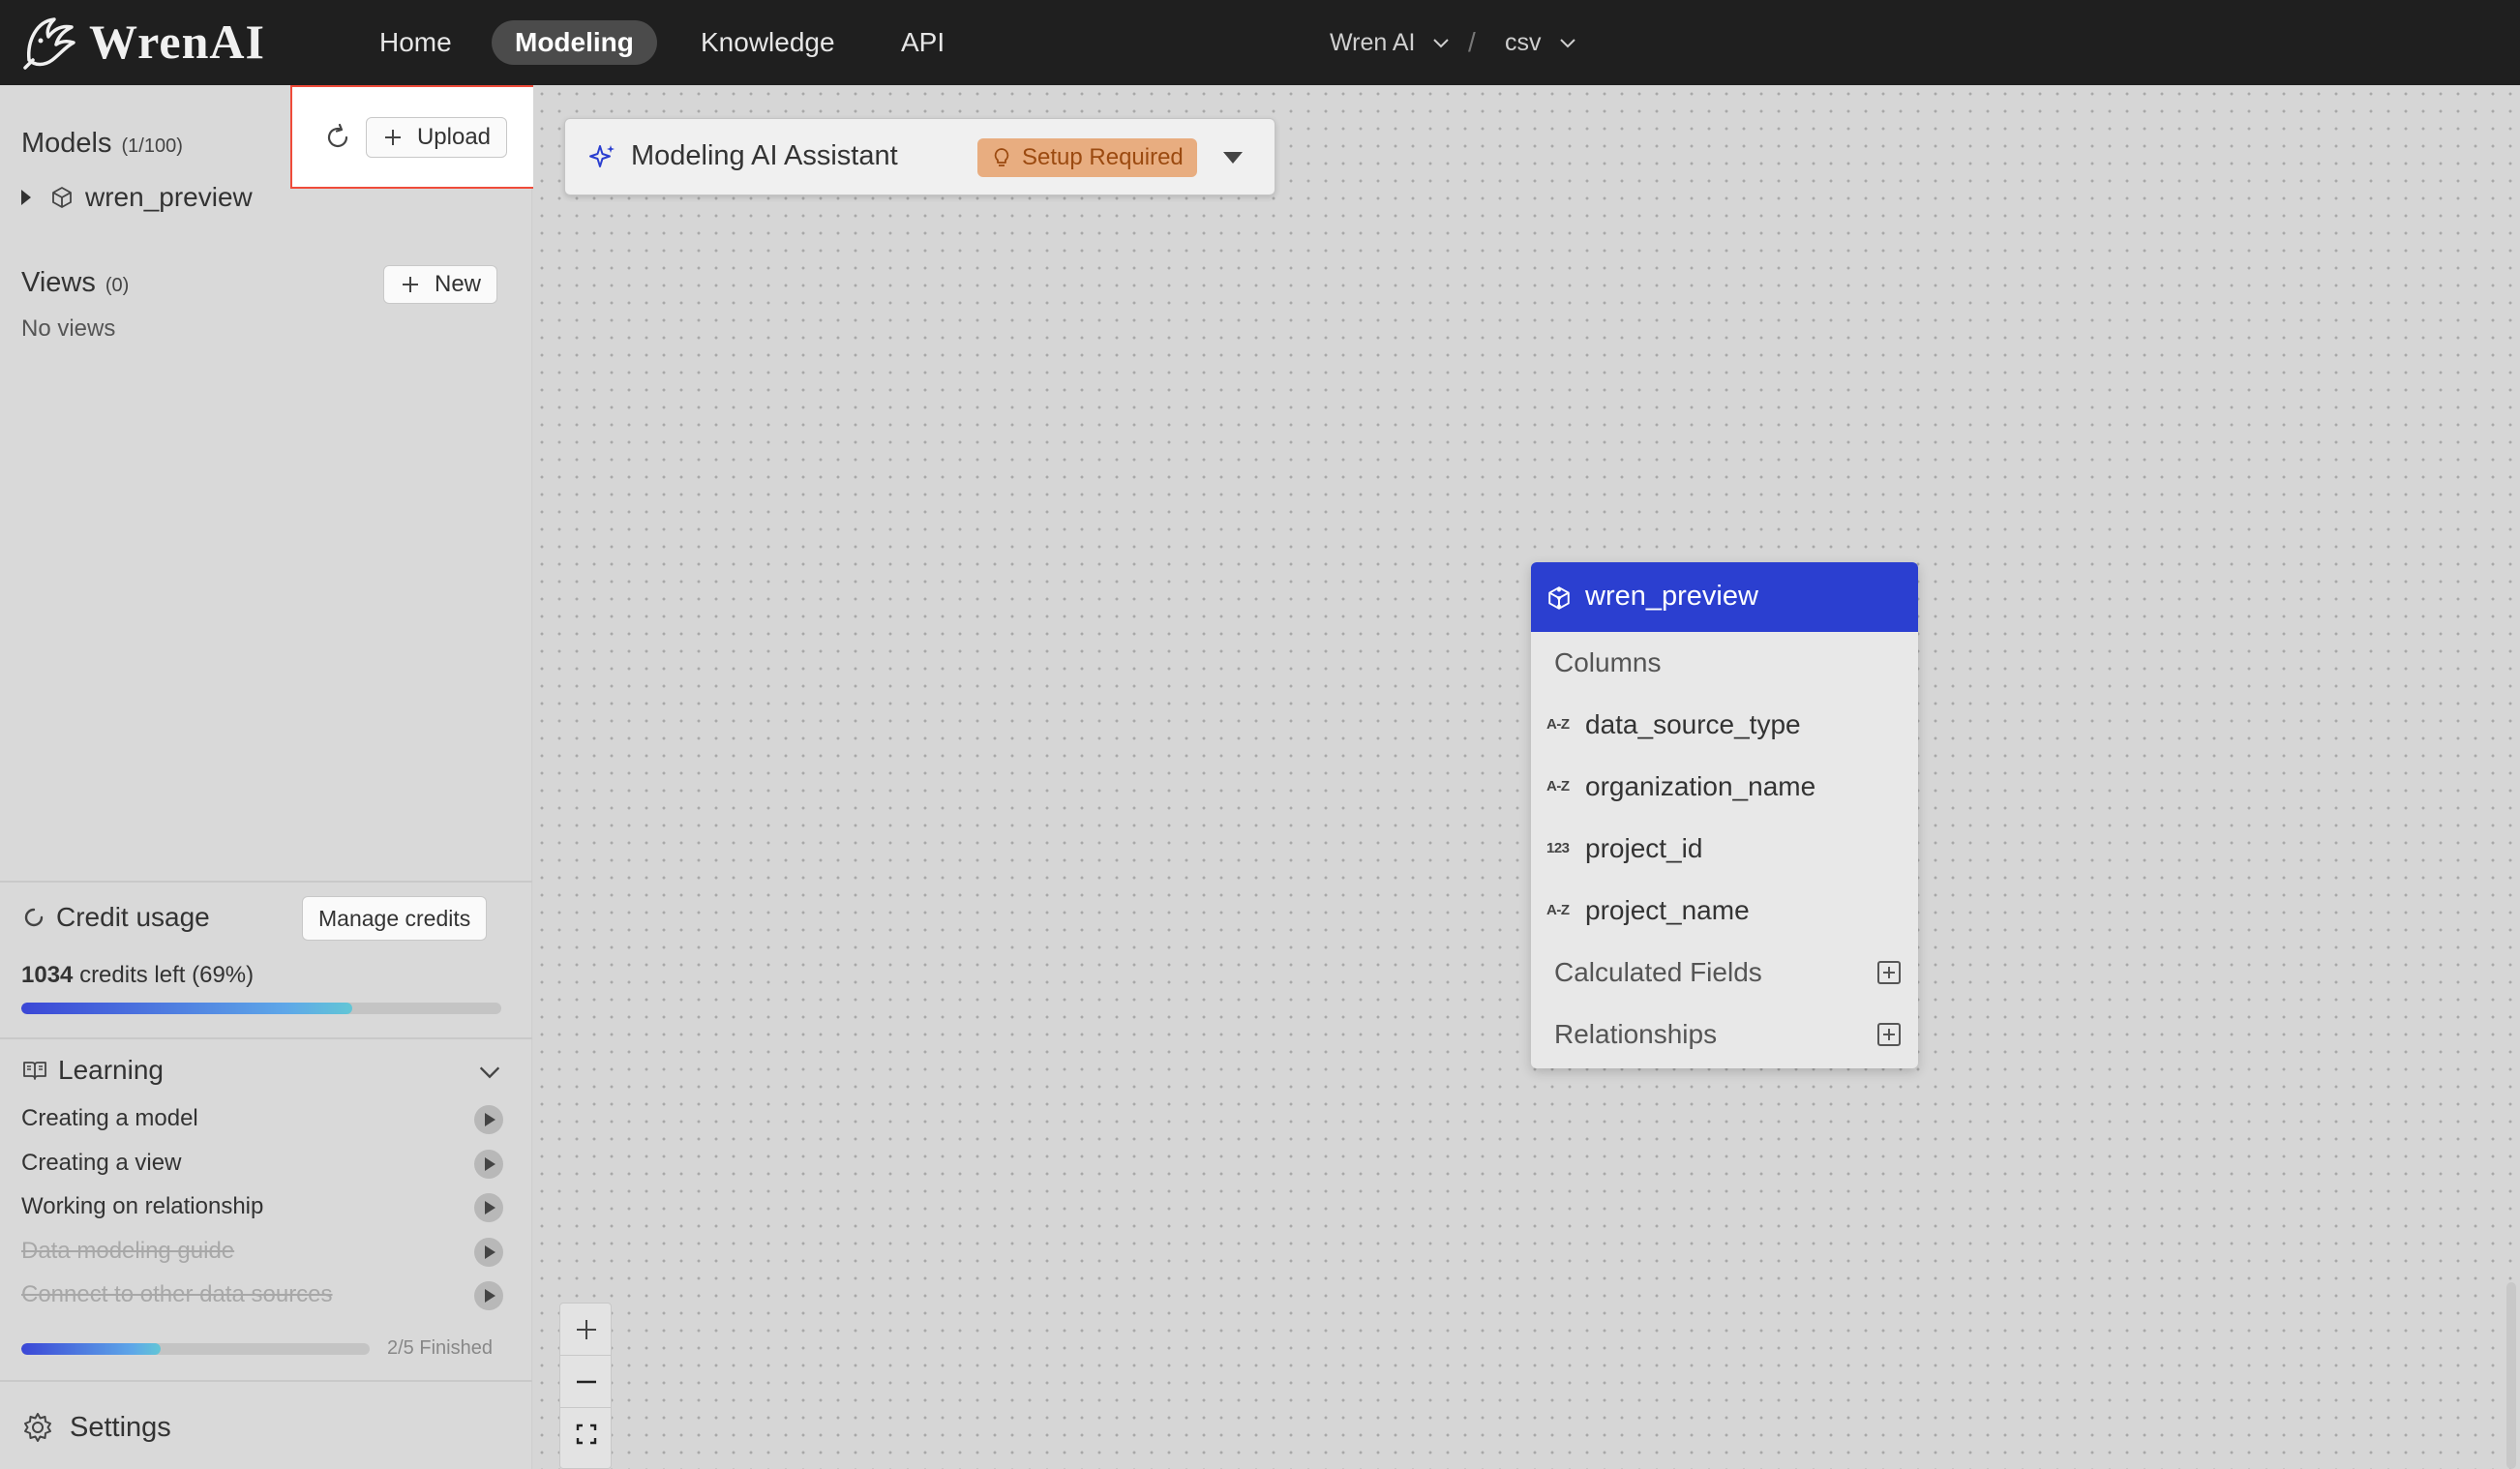 This screenshot has height=1469, width=2520. I want to click on brand-name: WrenAI, so click(177, 42).